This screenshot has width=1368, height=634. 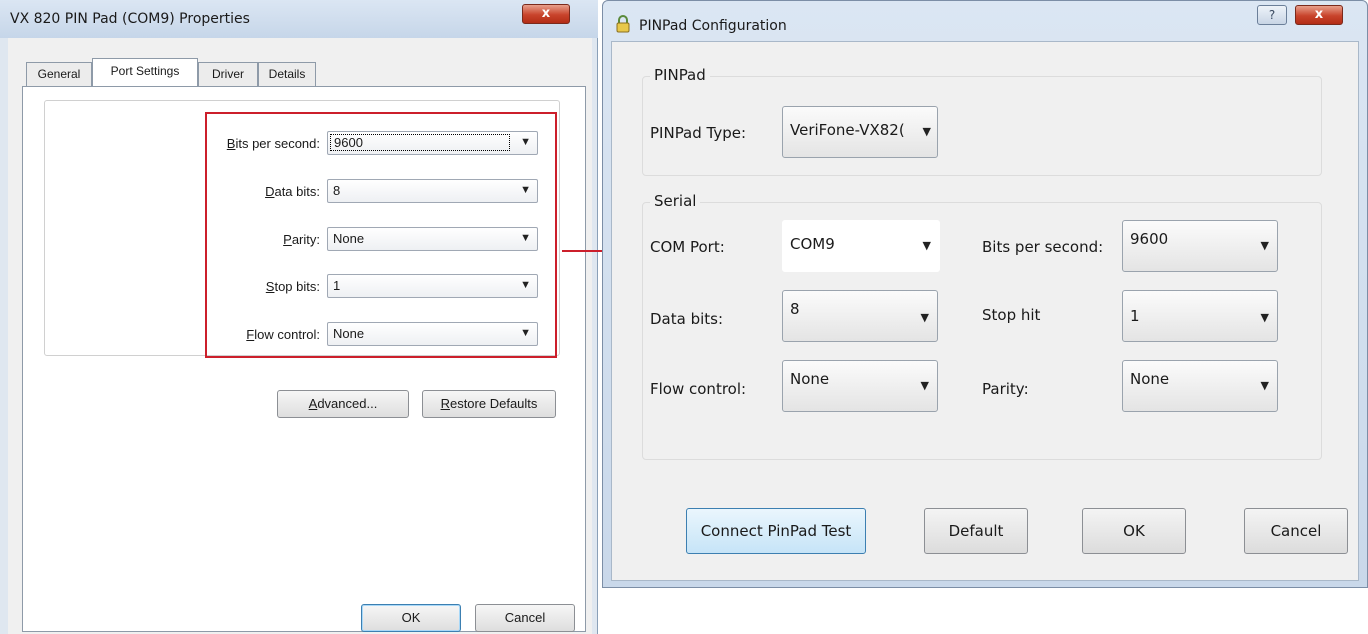 What do you see at coordinates (287, 74) in the screenshot?
I see `tab-details: Details` at bounding box center [287, 74].